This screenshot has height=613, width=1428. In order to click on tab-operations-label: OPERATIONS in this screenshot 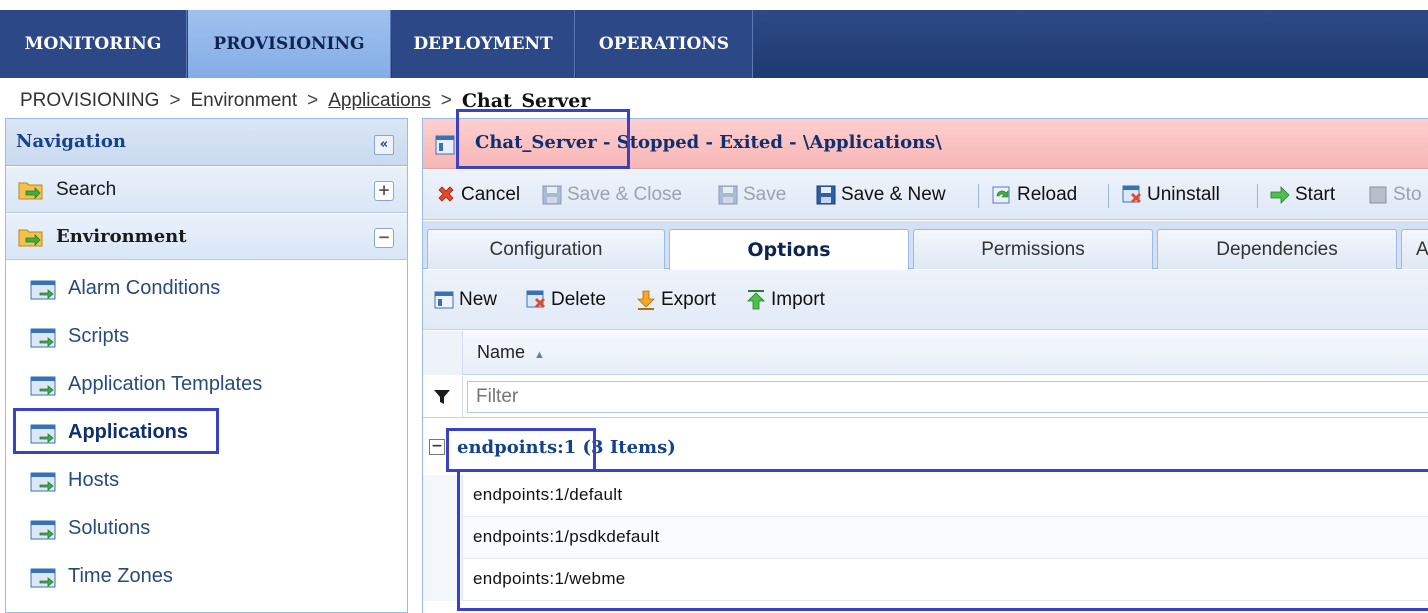, I will do `click(664, 44)`.